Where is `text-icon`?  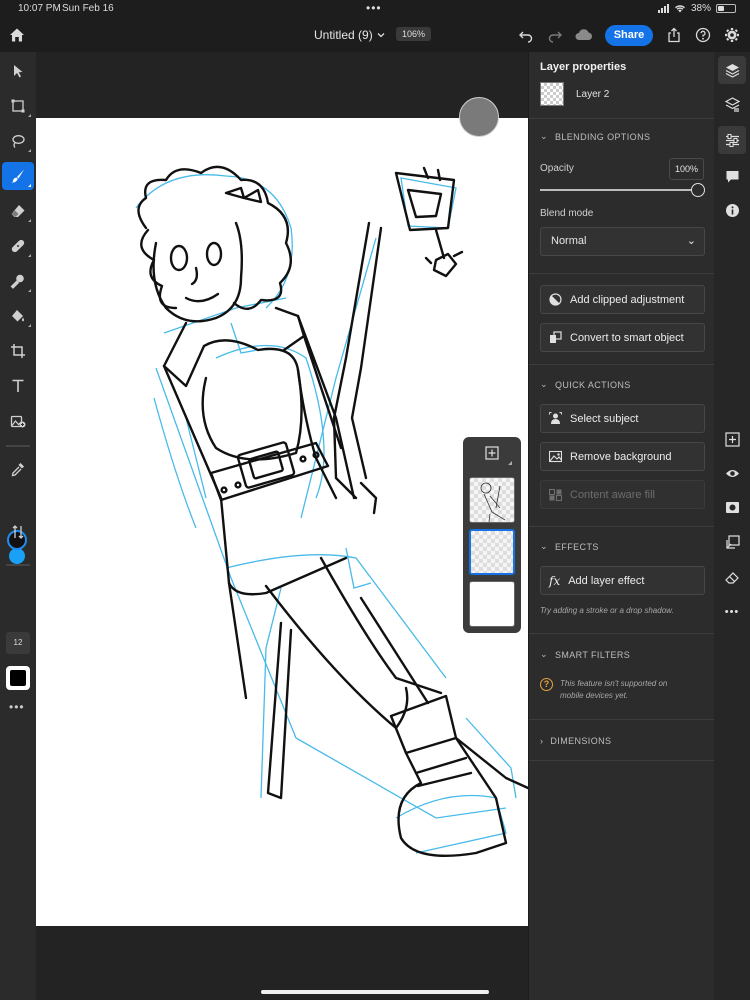
text-icon is located at coordinates (18, 385).